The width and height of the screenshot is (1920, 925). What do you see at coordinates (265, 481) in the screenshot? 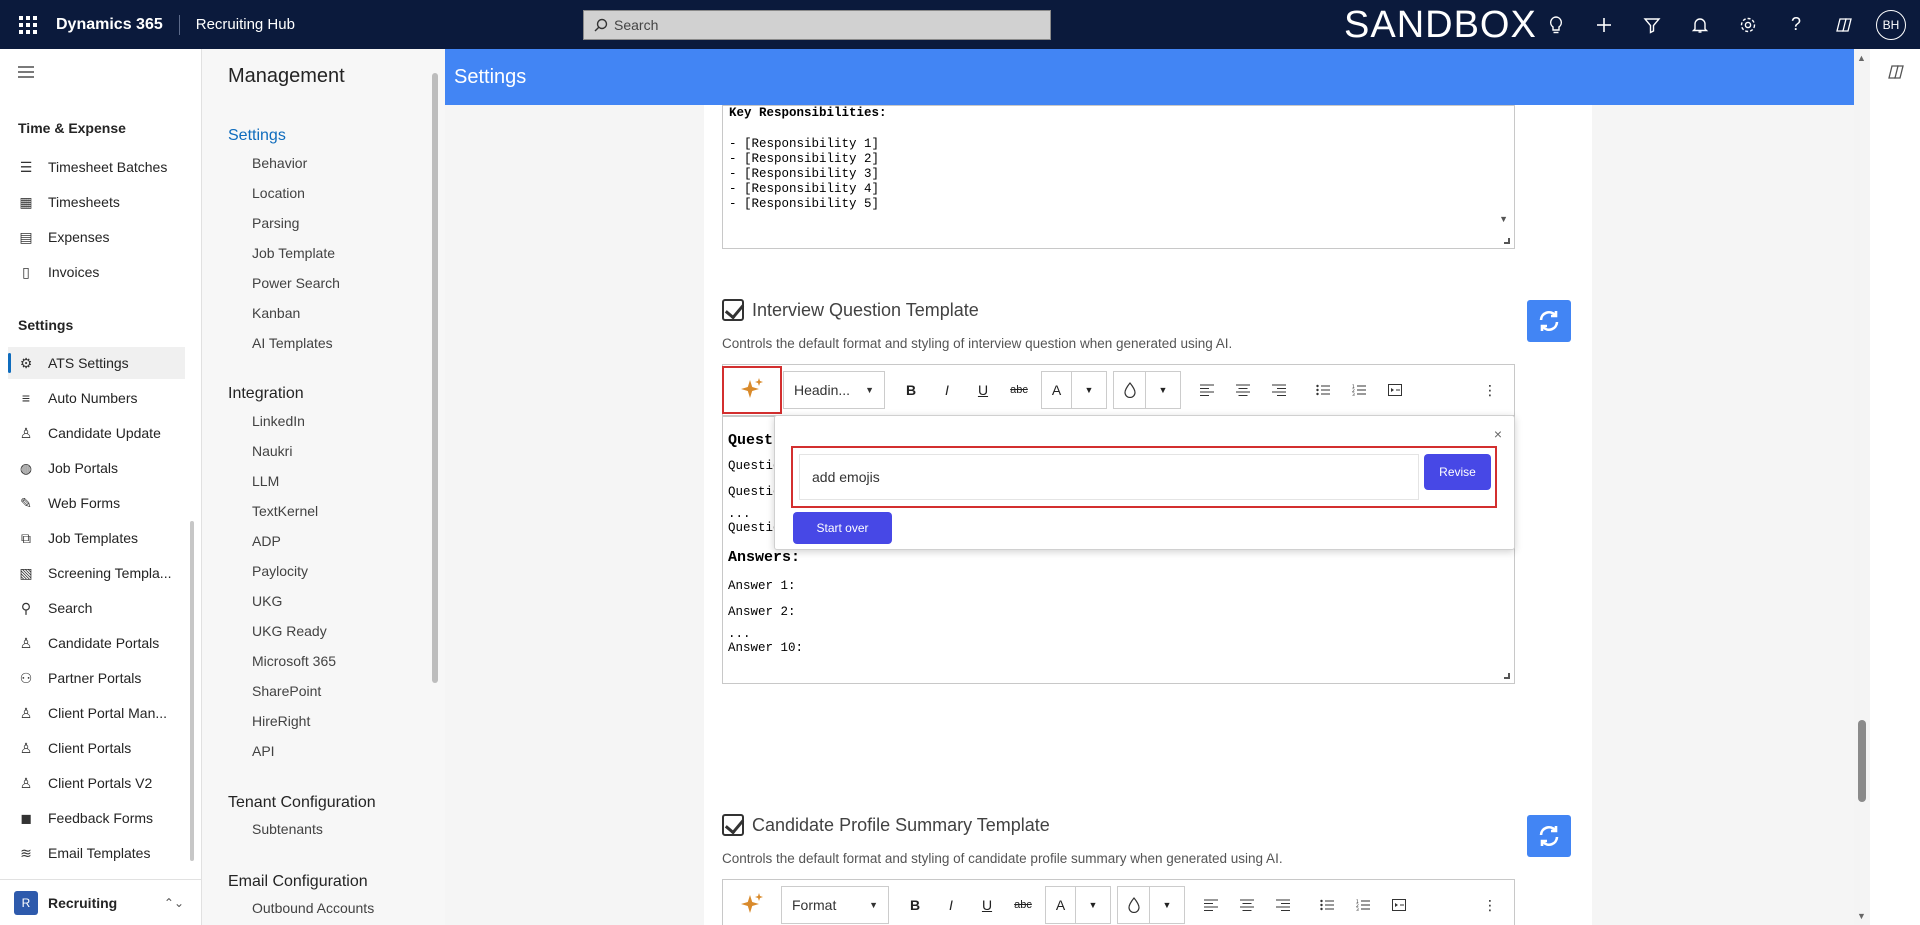
I see `mgmt-link-llm: LLM` at bounding box center [265, 481].